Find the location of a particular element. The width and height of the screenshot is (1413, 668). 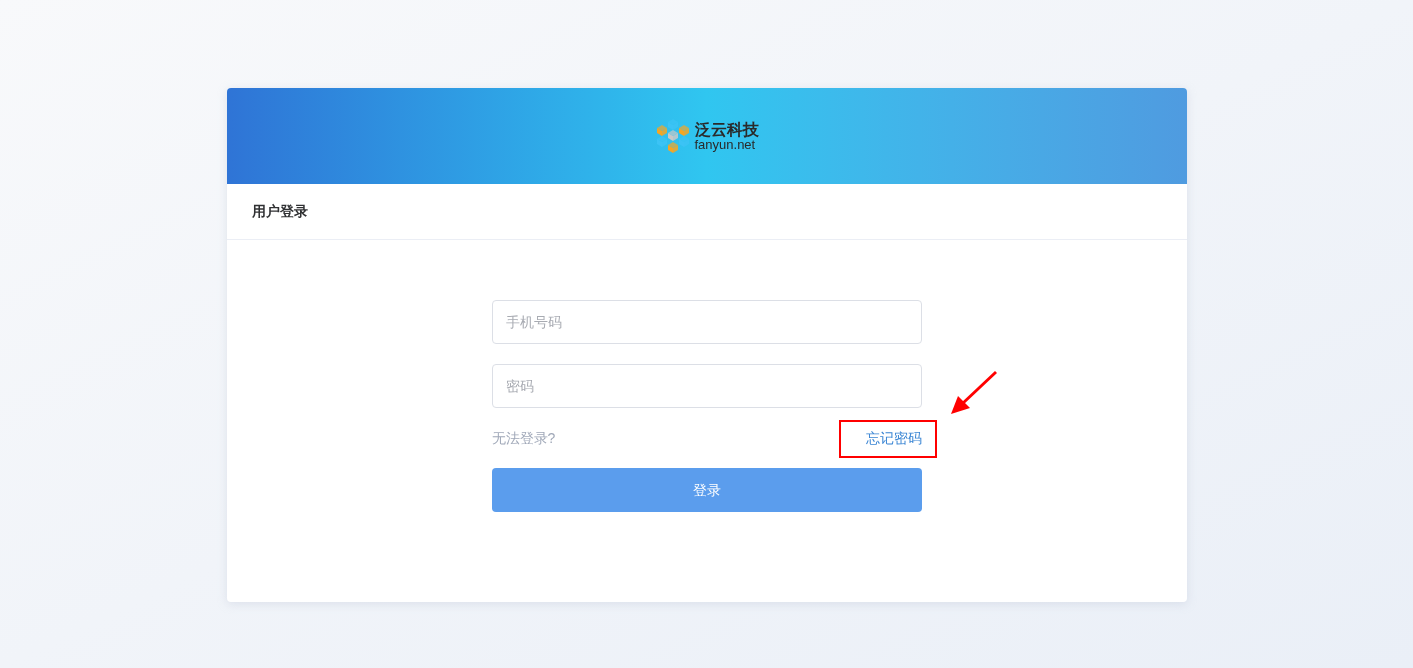

login-button: 登录 is located at coordinates (706, 490).